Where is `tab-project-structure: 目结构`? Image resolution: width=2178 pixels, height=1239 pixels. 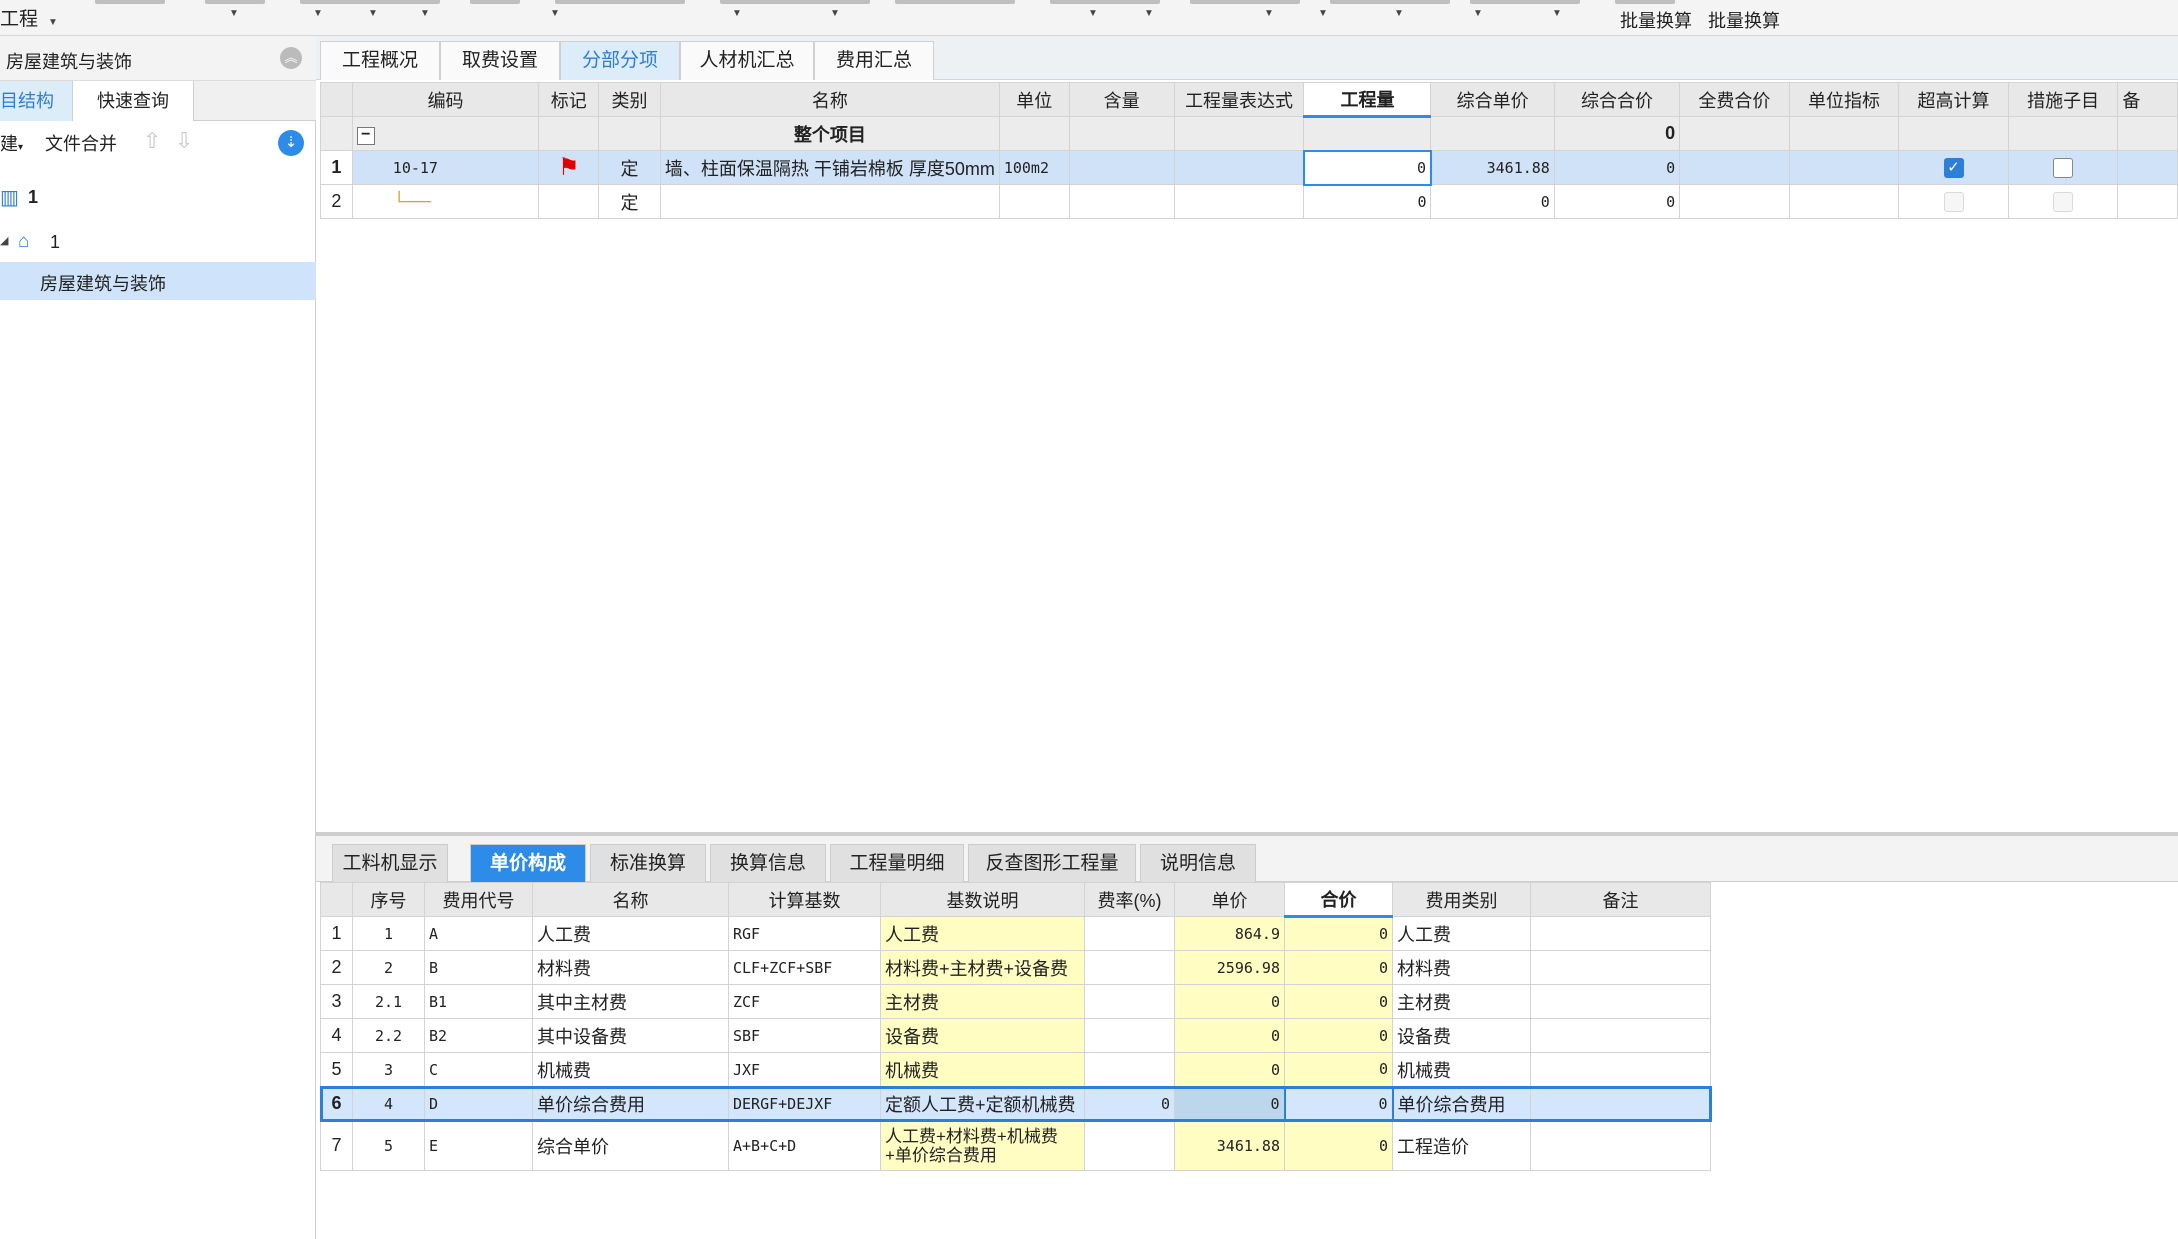 tab-project-structure: 目结构 is located at coordinates (36, 101).